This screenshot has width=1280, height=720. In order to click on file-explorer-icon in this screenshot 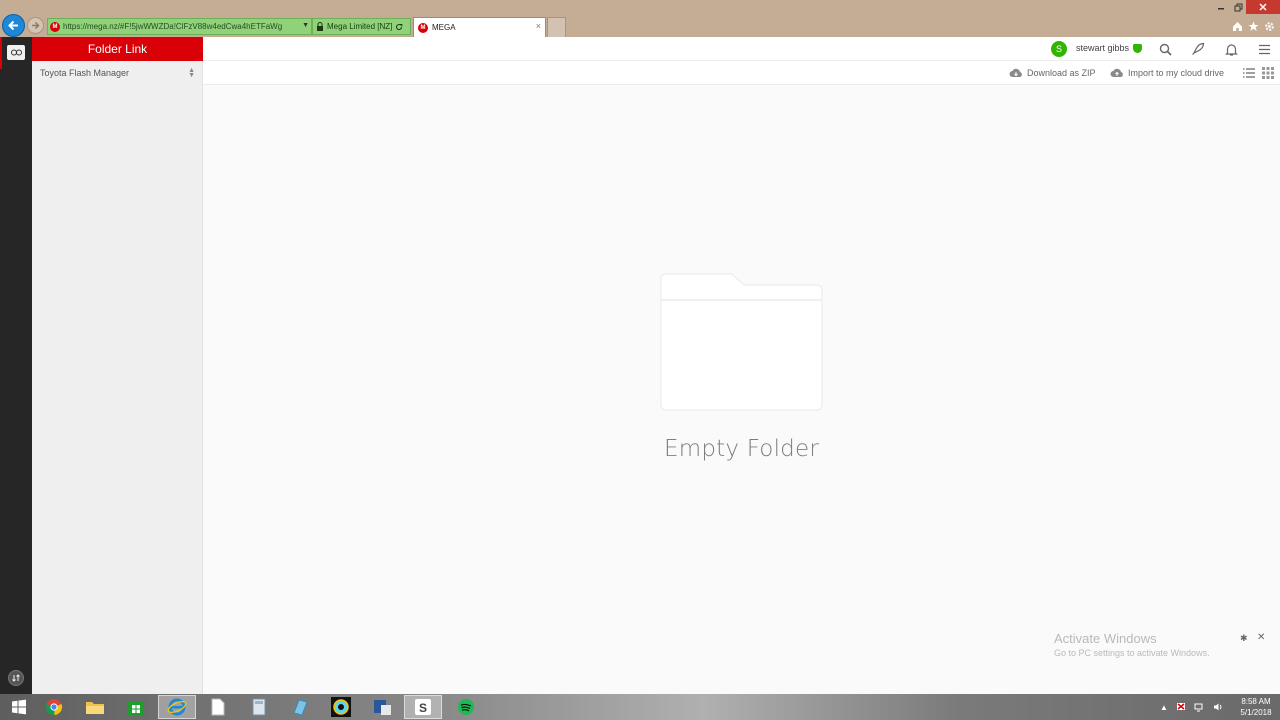, I will do `click(95, 707)`.